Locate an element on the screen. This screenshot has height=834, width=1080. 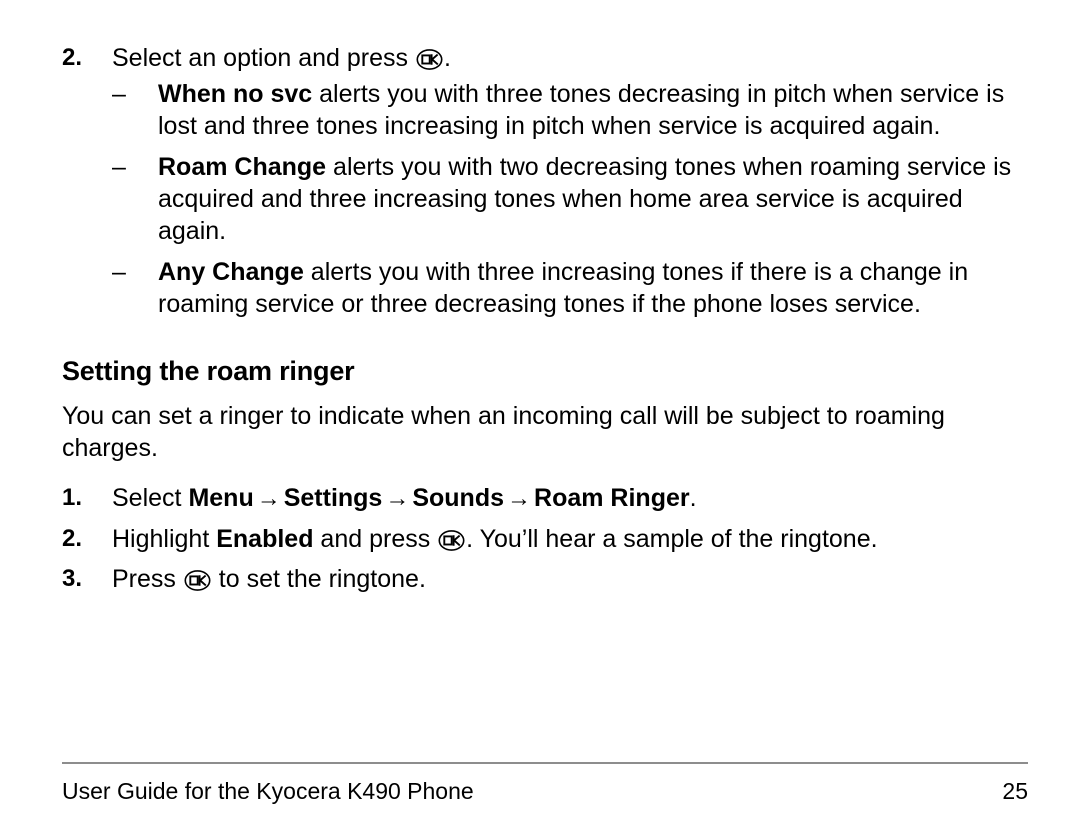
numbered-step: 2. Select an option and press . is located at coordinates (546, 58).